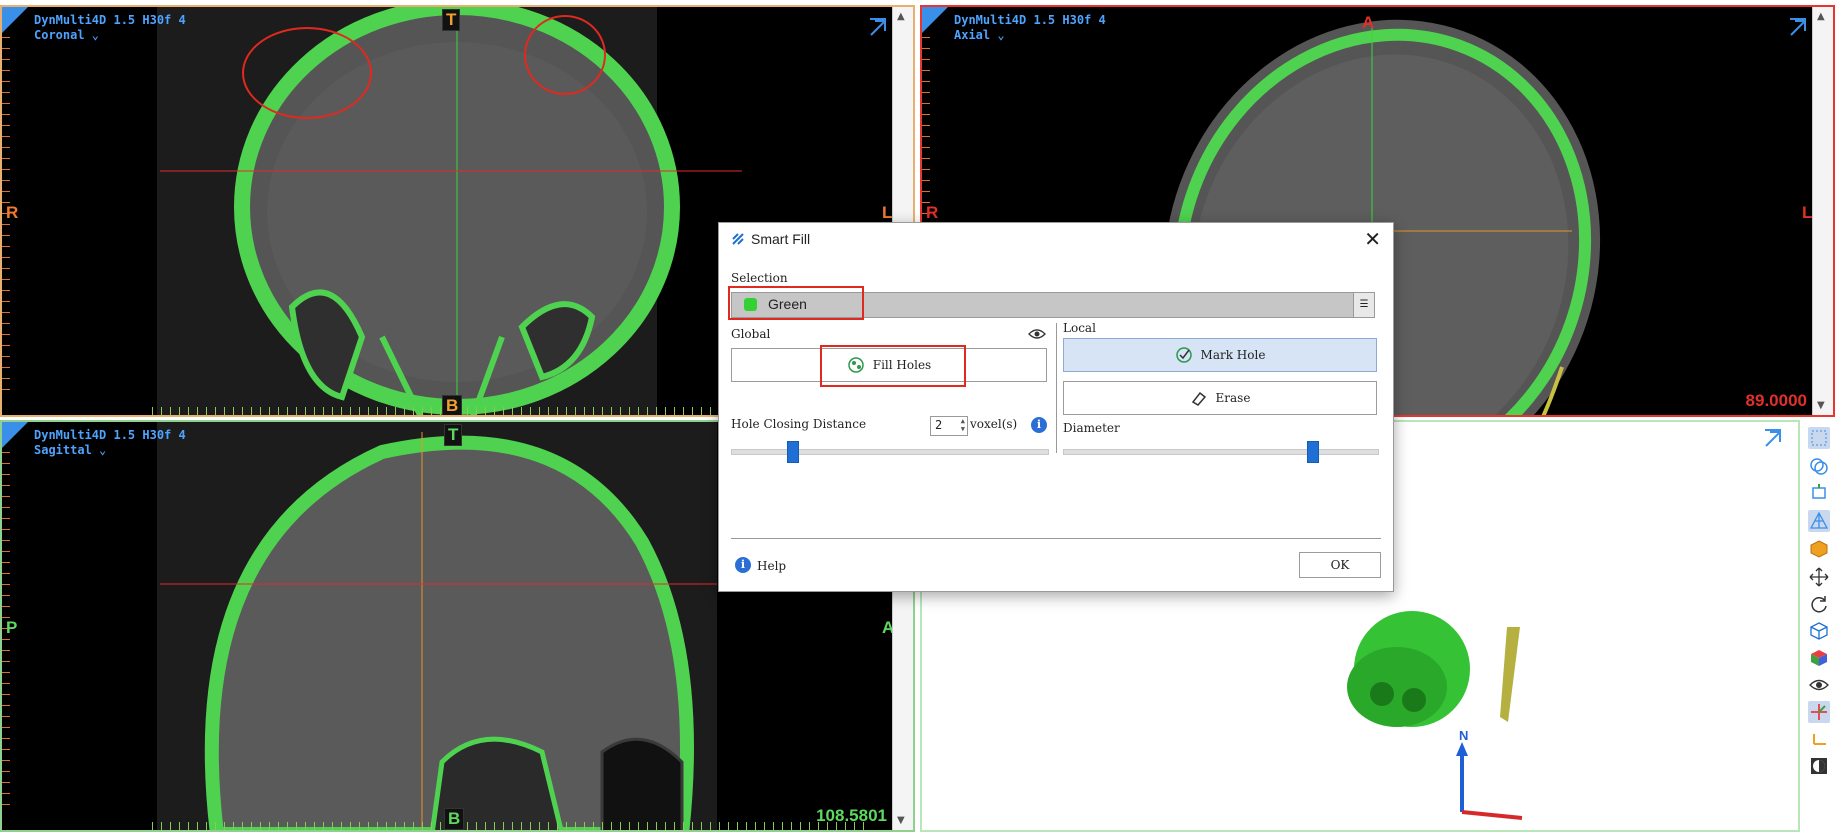 Image resolution: width=1840 pixels, height=835 pixels. What do you see at coordinates (1819, 549) in the screenshot?
I see `cube-color-icon` at bounding box center [1819, 549].